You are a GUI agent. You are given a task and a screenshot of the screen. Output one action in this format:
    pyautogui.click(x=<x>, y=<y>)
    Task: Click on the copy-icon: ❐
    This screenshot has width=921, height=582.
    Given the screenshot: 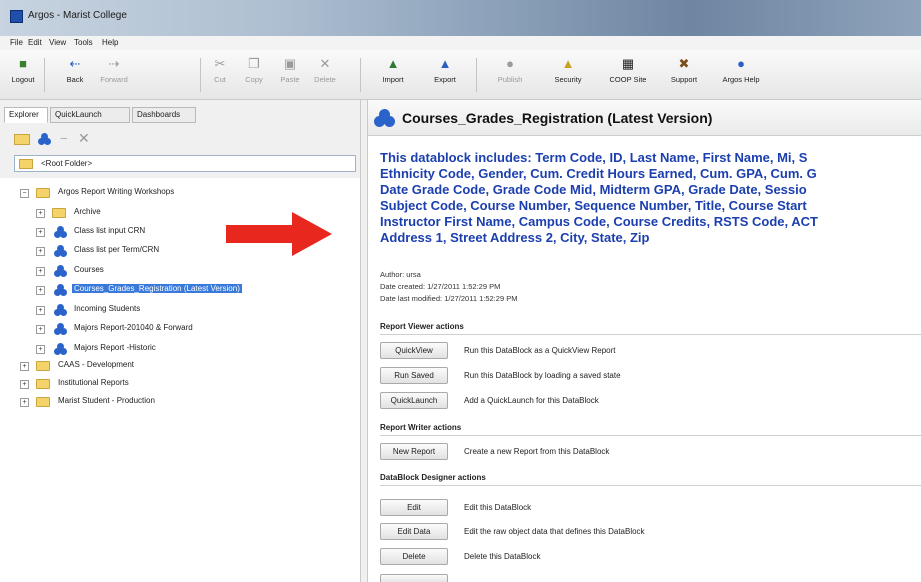 What is the action you would take?
    pyautogui.click(x=254, y=63)
    